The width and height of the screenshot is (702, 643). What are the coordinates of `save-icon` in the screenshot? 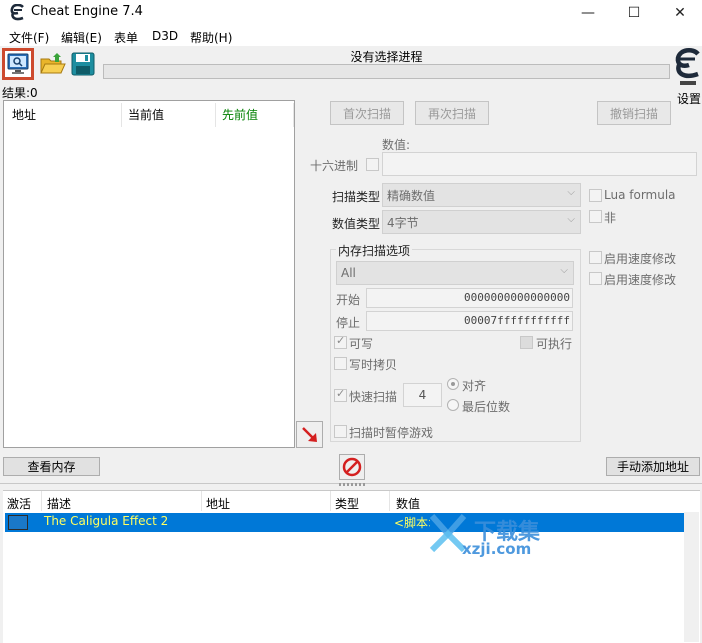 It's located at (83, 64).